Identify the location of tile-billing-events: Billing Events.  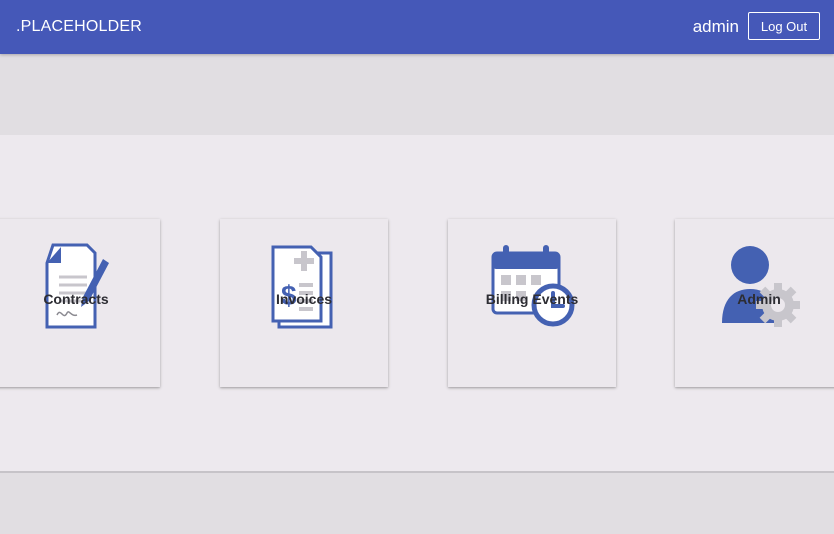
(532, 303).